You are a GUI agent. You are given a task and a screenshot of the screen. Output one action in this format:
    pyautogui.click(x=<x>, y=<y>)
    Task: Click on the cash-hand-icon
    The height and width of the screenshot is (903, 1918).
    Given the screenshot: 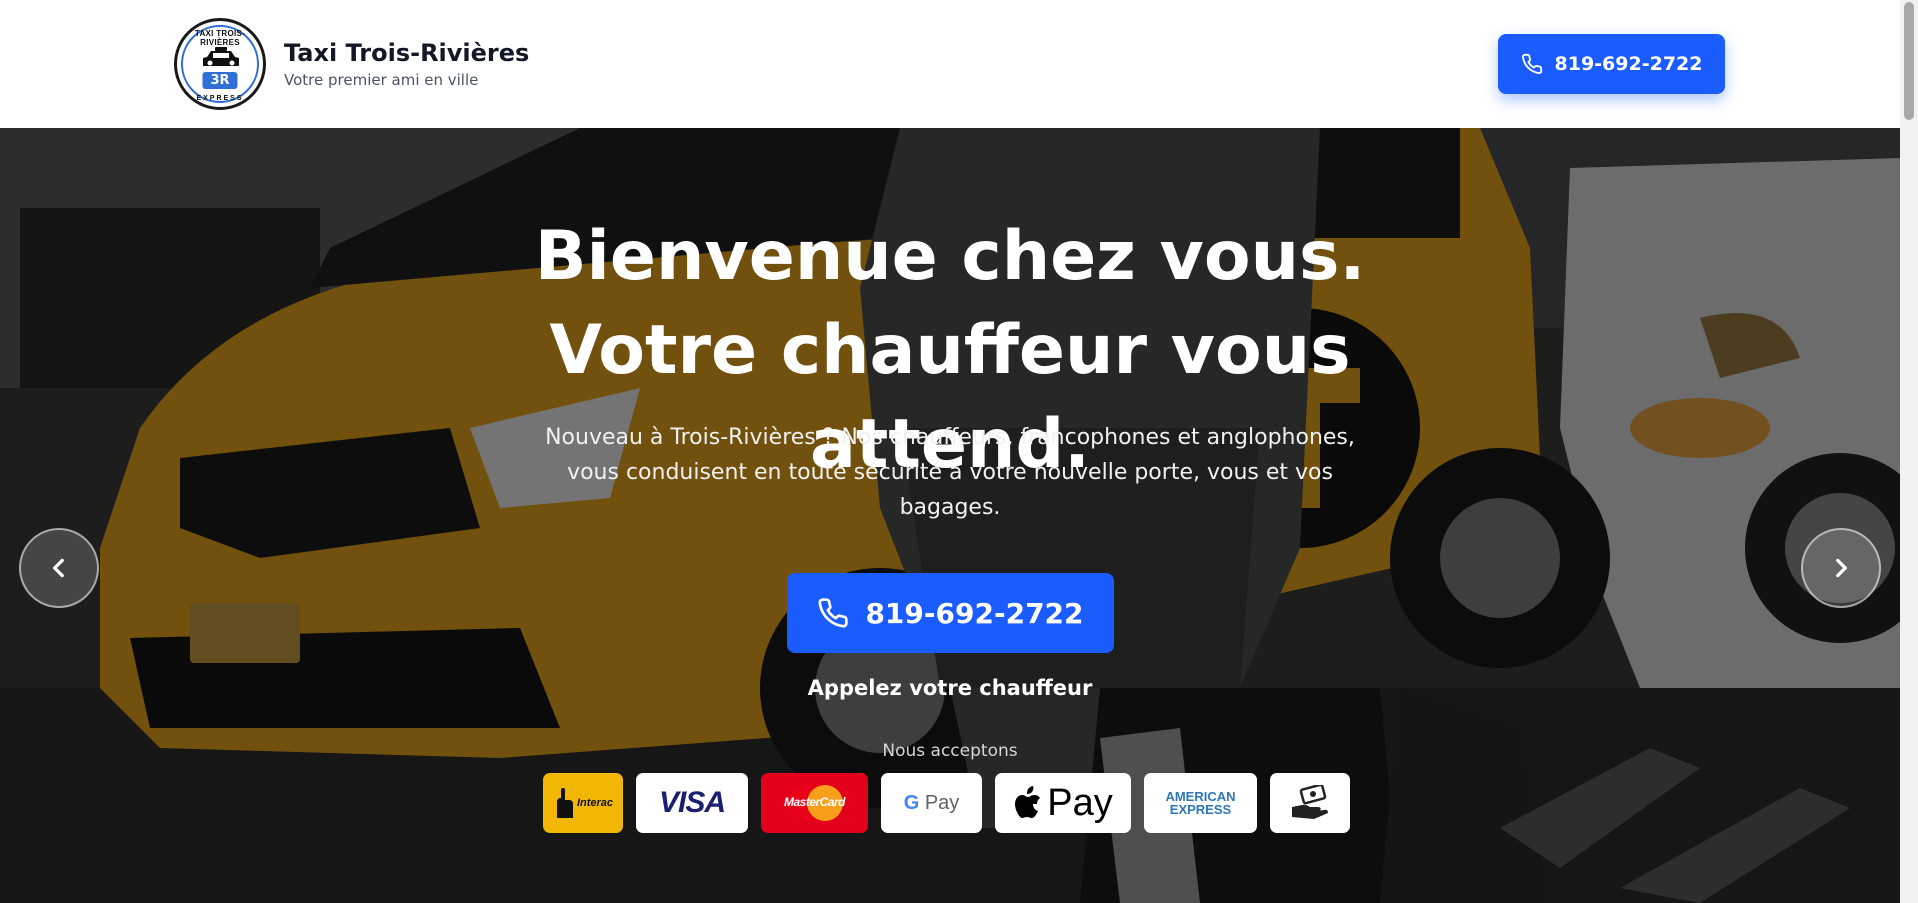 What is the action you would take?
    pyautogui.click(x=1310, y=802)
    